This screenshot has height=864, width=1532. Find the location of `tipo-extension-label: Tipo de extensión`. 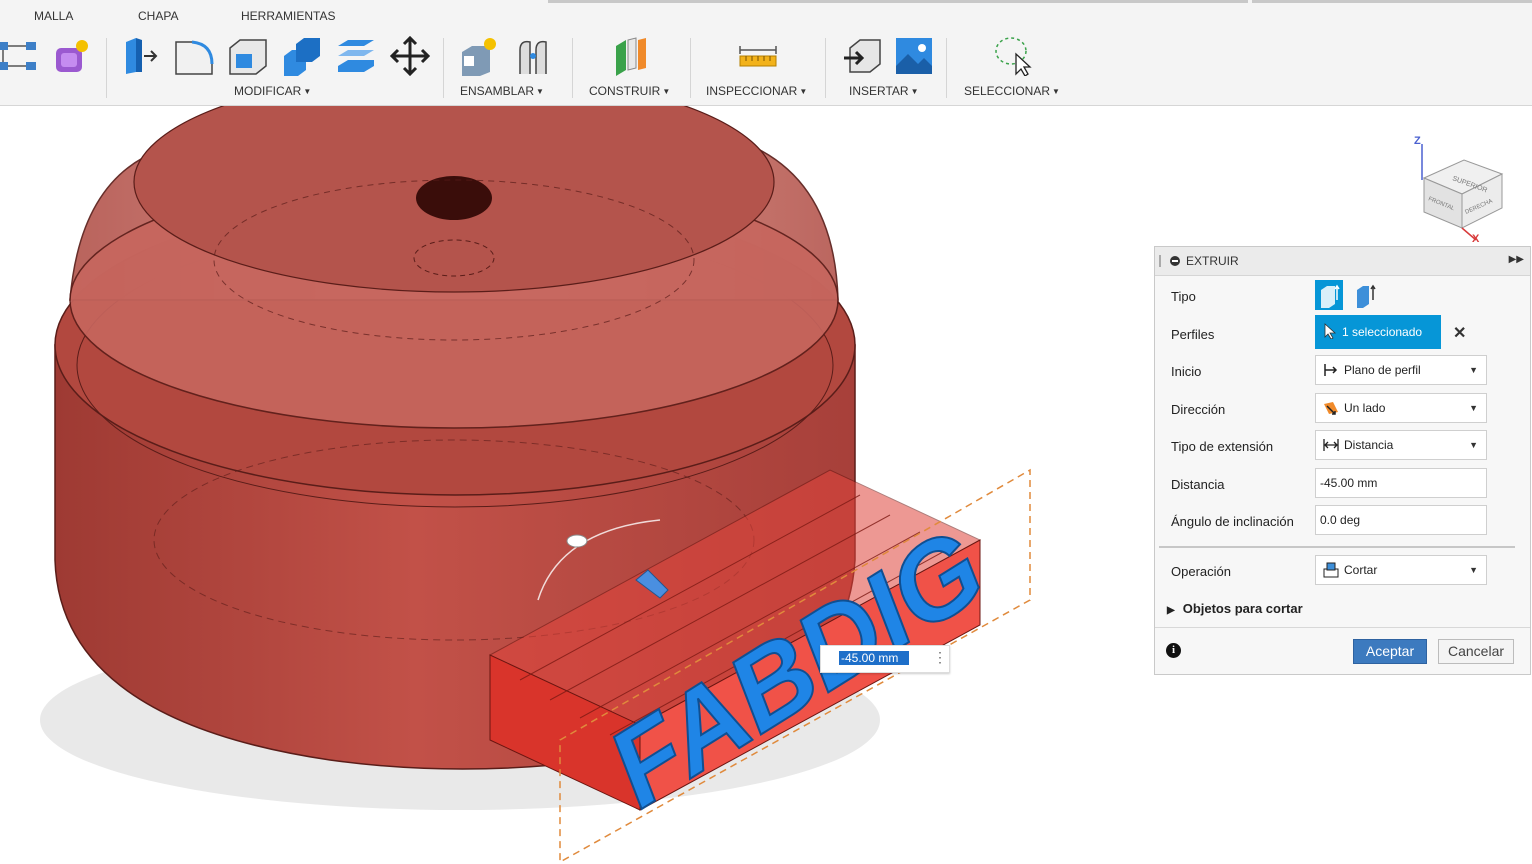

tipo-extension-label: Tipo de extensión is located at coordinates (1222, 446).